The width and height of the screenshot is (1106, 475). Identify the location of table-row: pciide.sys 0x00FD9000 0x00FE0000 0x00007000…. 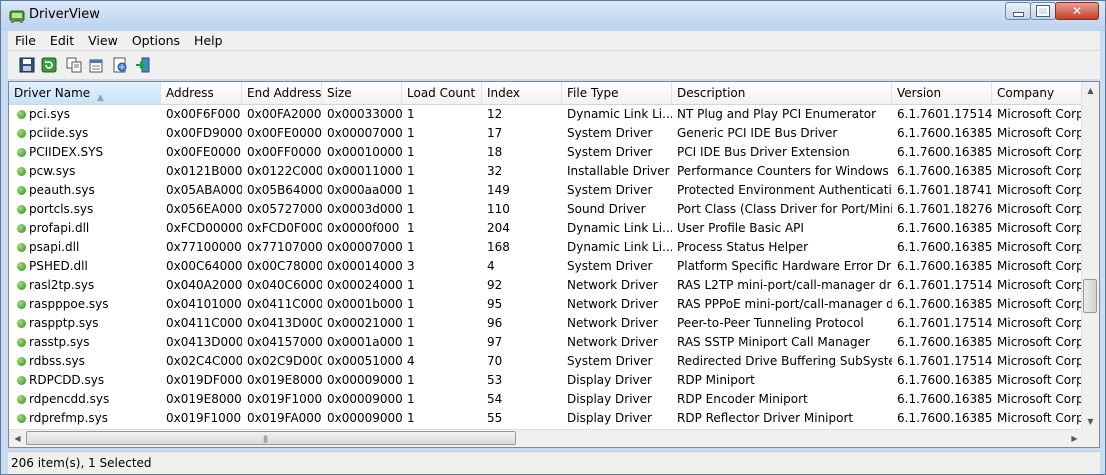
(547, 133).